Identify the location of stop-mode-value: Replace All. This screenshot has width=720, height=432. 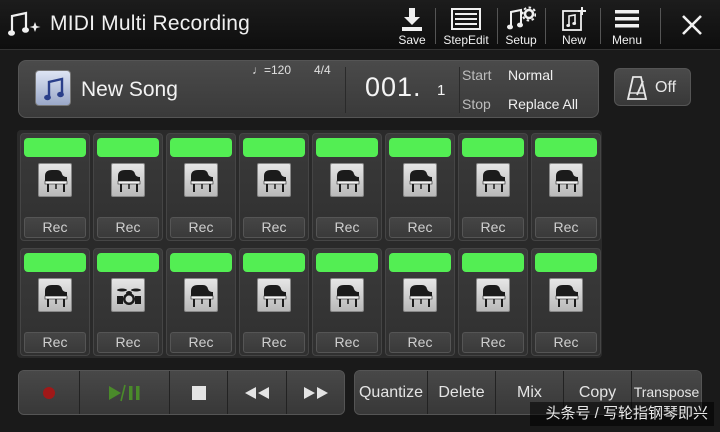
(543, 104).